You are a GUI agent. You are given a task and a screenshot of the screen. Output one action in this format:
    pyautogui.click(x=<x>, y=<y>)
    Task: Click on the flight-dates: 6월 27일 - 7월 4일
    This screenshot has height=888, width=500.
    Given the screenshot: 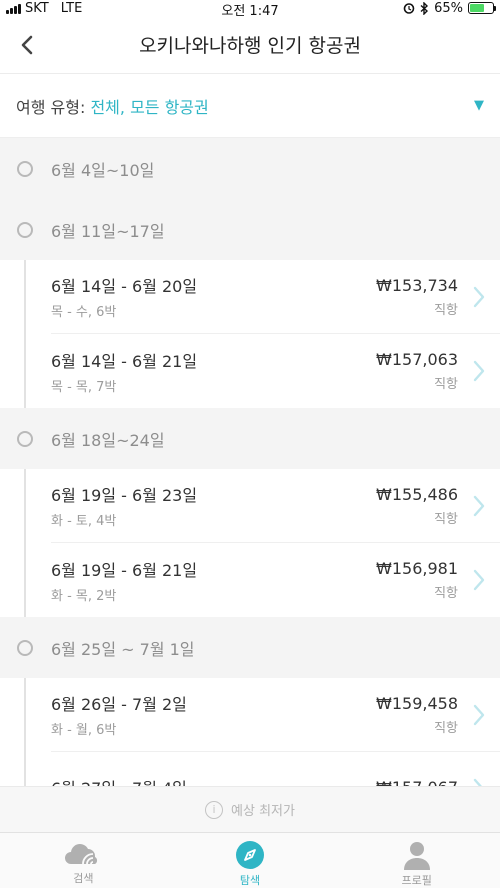 What is the action you would take?
    pyautogui.click(x=213, y=780)
    